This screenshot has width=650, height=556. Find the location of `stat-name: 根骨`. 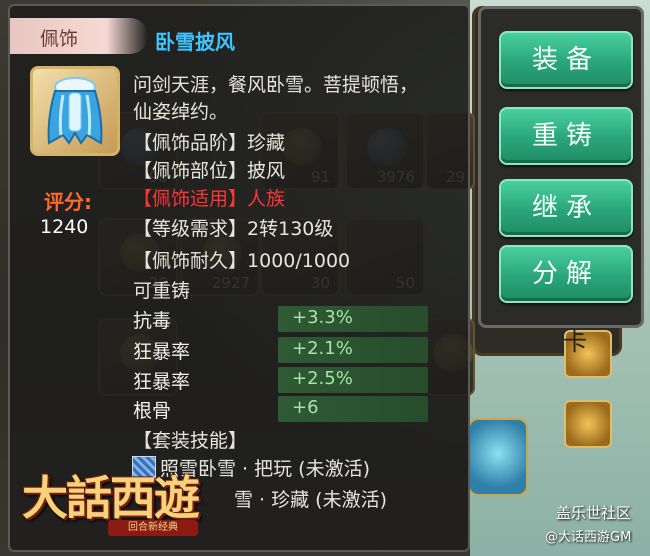

stat-name: 根骨 is located at coordinates (152, 411).